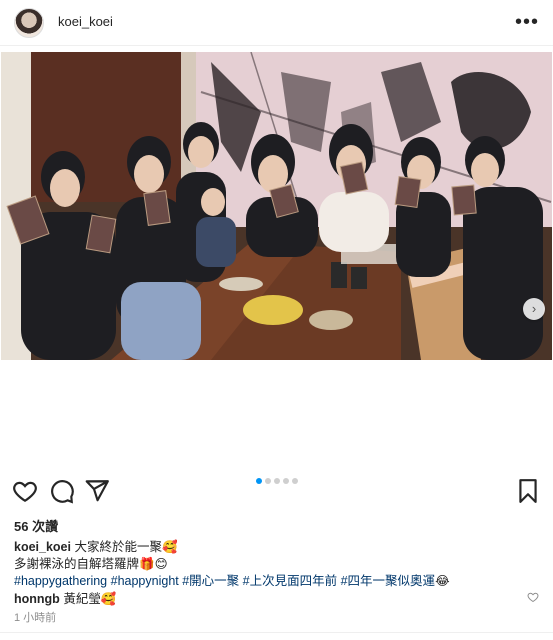 The image size is (553, 640). I want to click on bookmark-icon, so click(528, 491).